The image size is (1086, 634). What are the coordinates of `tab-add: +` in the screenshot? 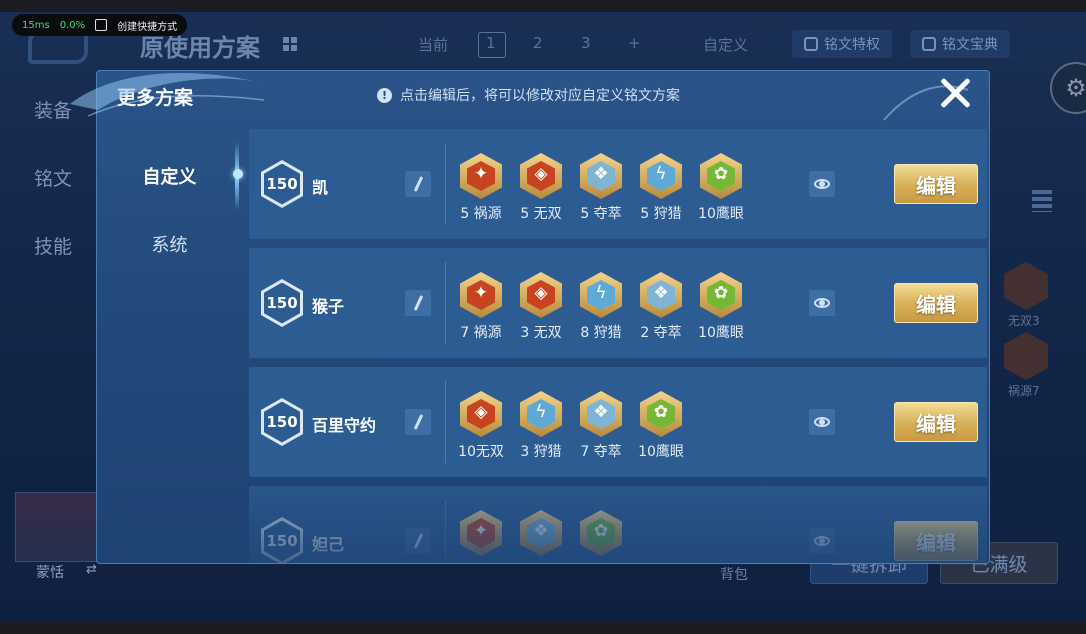 It's located at (634, 43).